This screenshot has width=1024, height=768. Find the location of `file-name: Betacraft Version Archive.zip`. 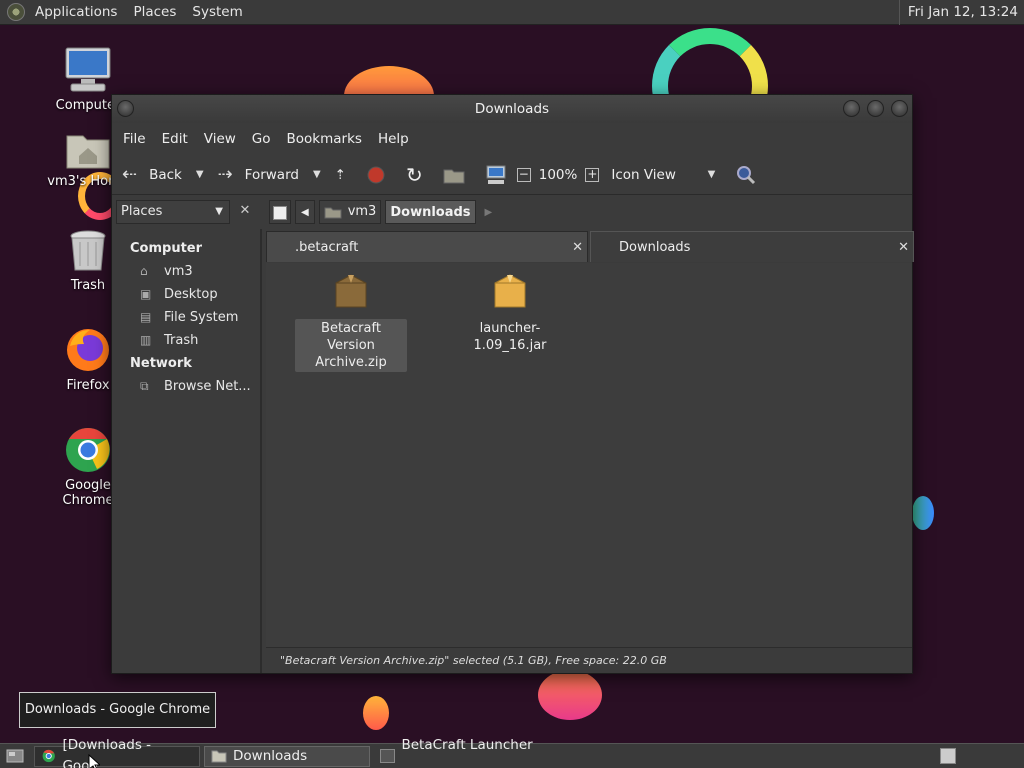

file-name: Betacraft Version Archive.zip is located at coordinates (351, 345).